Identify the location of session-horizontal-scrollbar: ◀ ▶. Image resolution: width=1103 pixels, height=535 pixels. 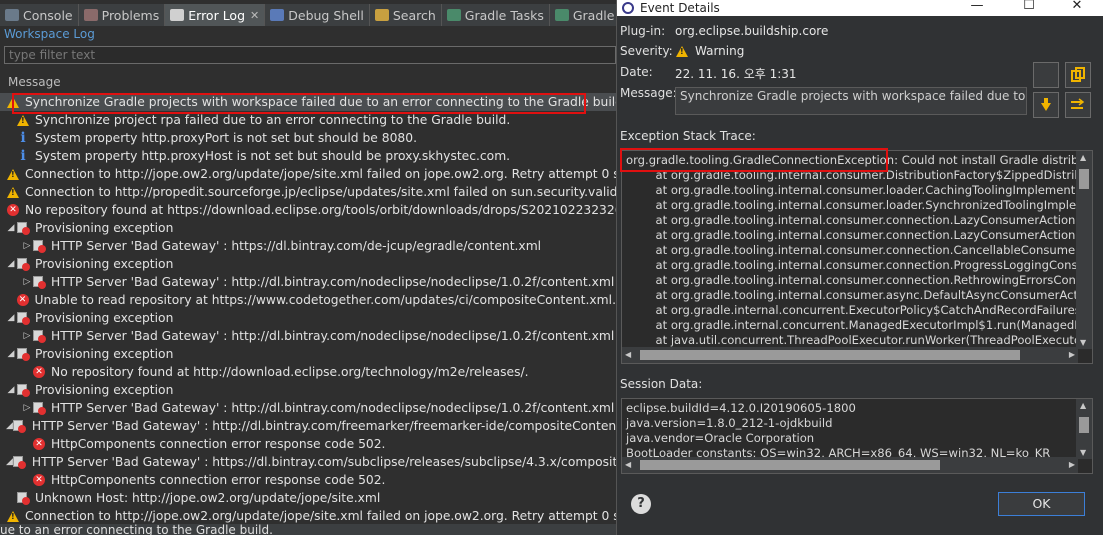
(850, 465).